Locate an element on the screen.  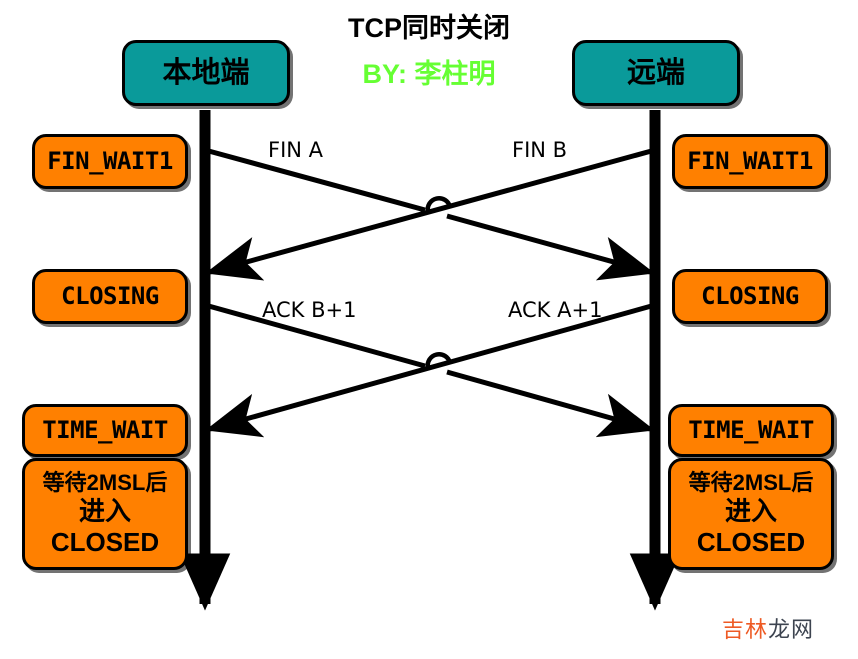
endpoint-label-remote: 远端 is located at coordinates (655, 72).